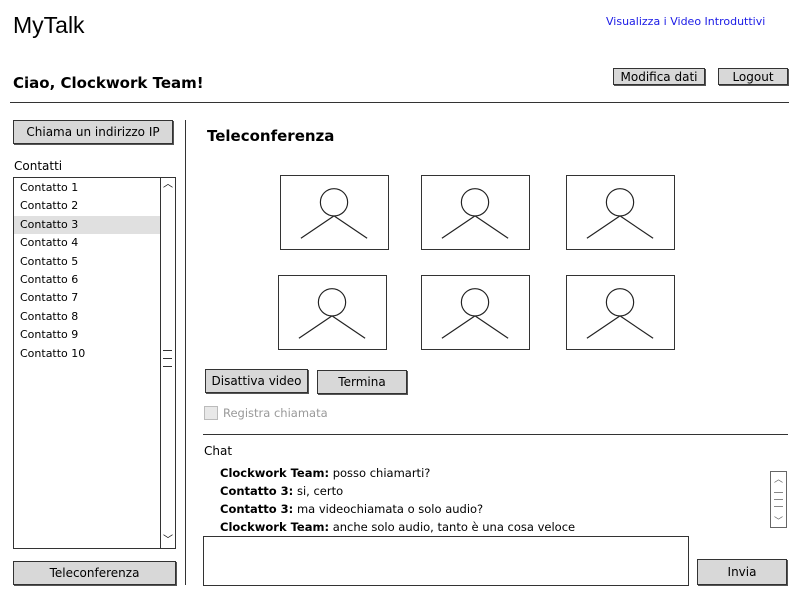  I want to click on send-button: Invia, so click(742, 572).